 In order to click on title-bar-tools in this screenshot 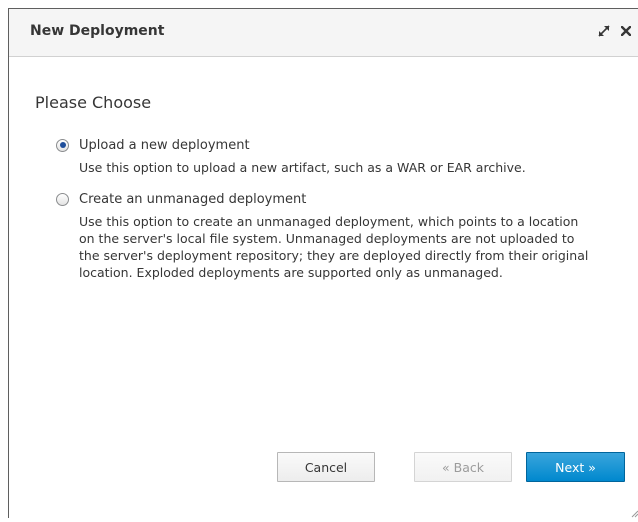, I will do `click(615, 31)`.